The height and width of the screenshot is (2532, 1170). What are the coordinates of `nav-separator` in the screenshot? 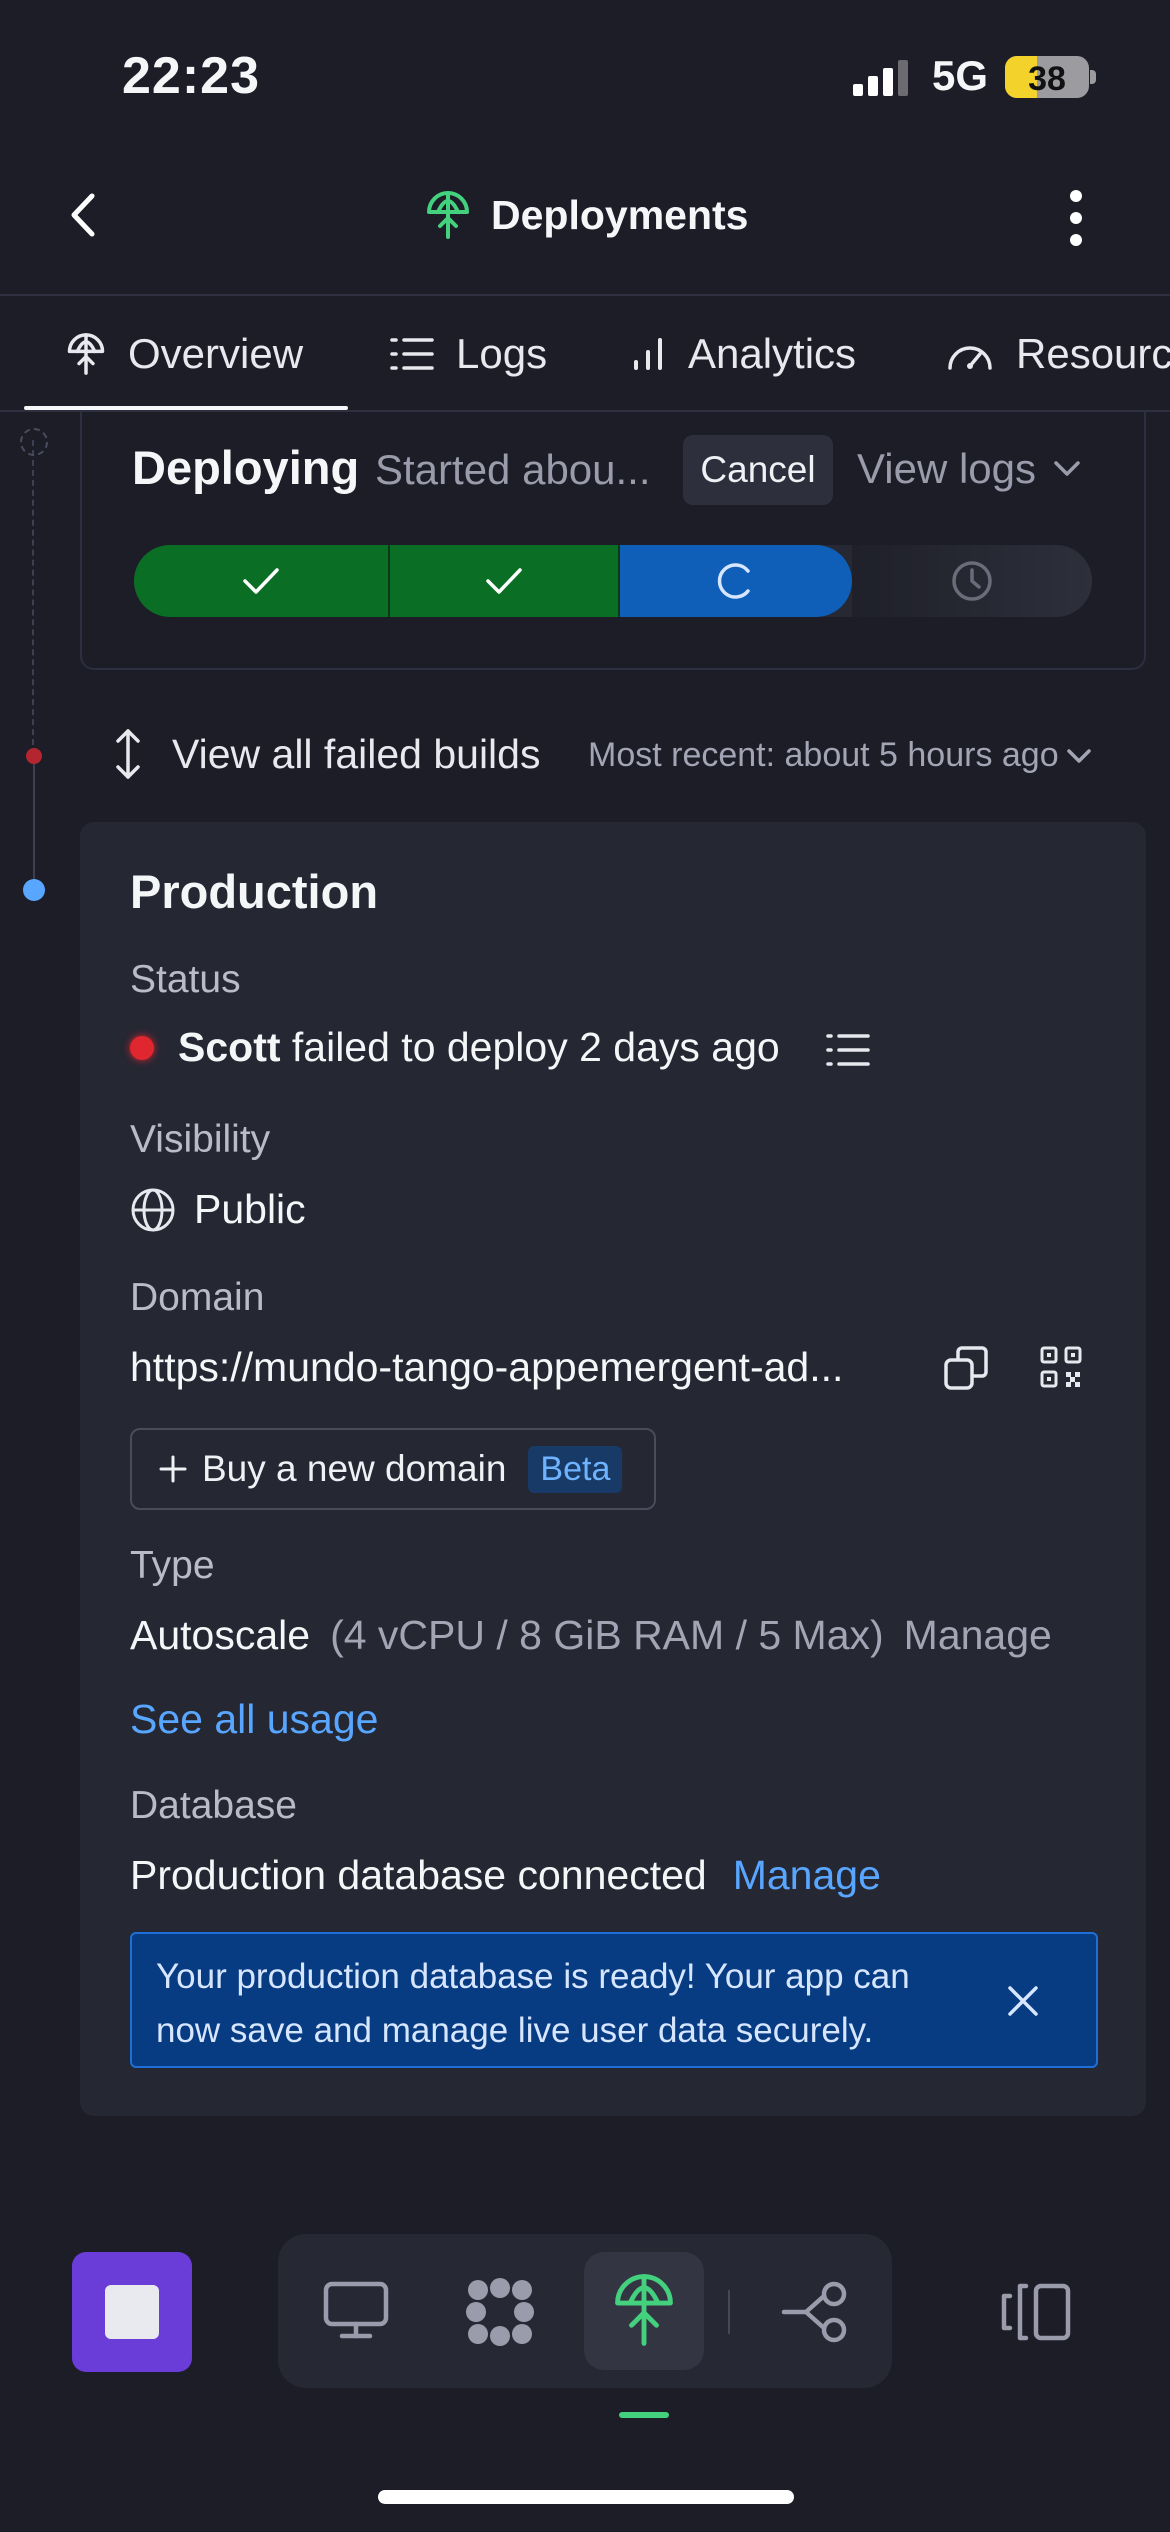 It's located at (729, 2312).